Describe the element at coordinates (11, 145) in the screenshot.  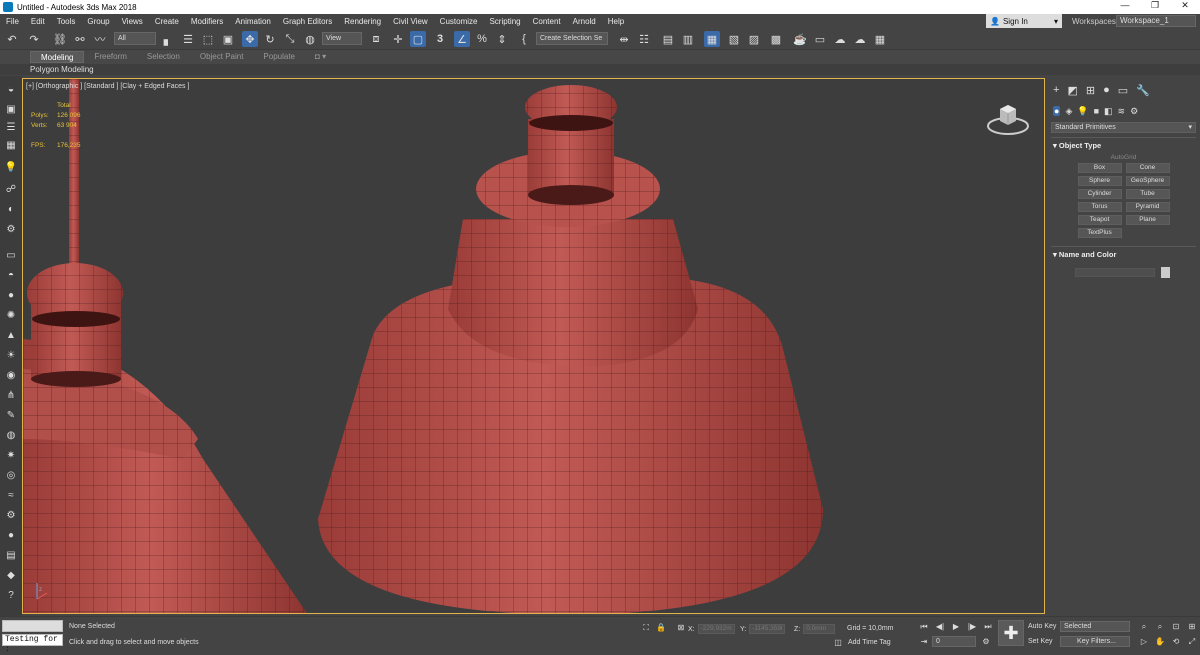
I see `table-icon: ▦` at that location.